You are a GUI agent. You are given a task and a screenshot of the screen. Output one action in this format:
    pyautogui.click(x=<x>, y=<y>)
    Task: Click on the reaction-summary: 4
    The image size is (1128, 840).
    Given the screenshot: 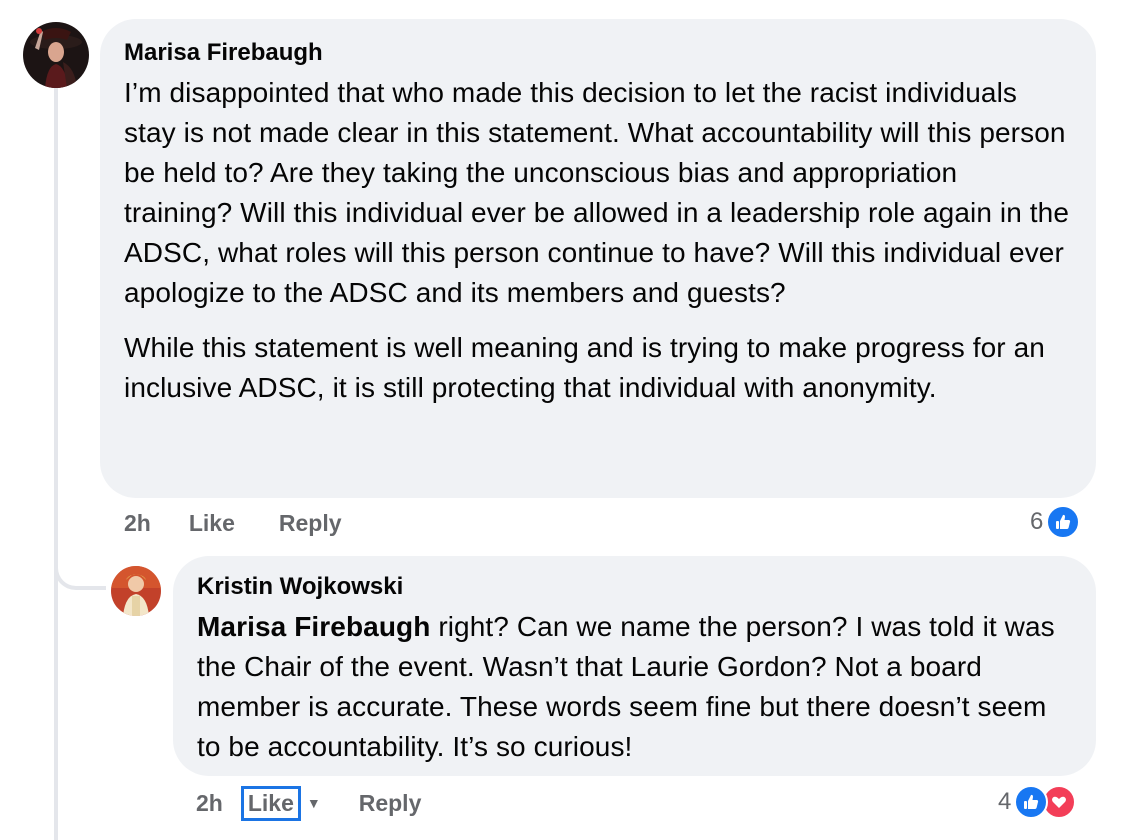 What is the action you would take?
    pyautogui.click(x=1037, y=802)
    